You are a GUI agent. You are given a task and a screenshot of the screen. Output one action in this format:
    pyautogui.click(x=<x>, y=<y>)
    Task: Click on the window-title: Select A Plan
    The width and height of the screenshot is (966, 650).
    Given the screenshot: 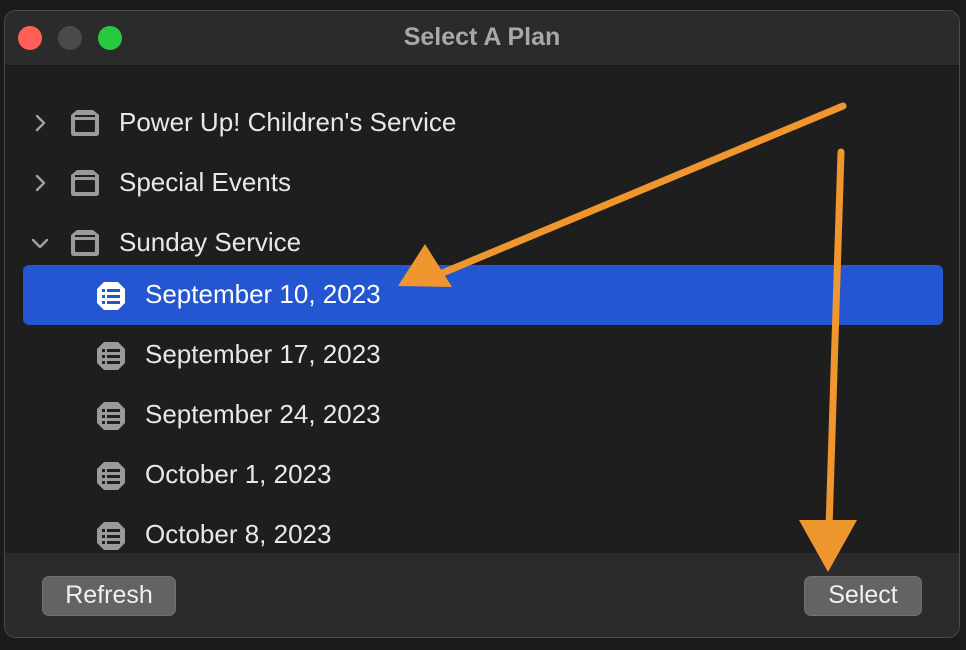 What is the action you would take?
    pyautogui.click(x=482, y=37)
    